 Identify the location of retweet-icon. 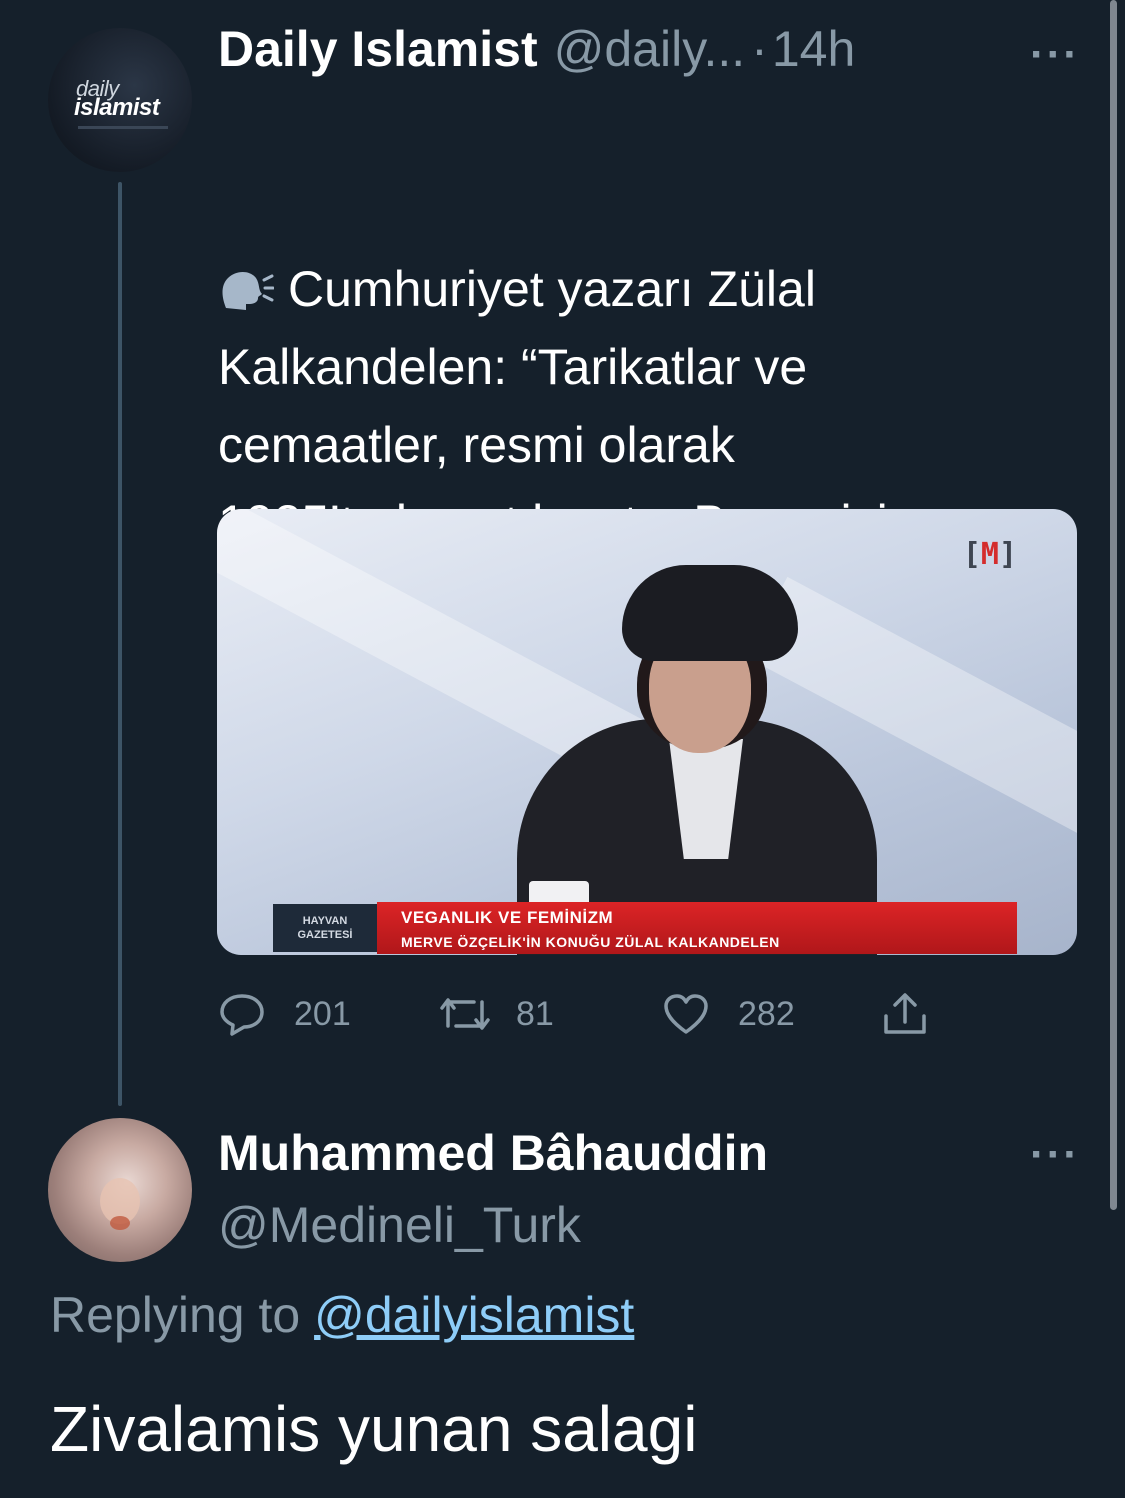
(465, 1014).